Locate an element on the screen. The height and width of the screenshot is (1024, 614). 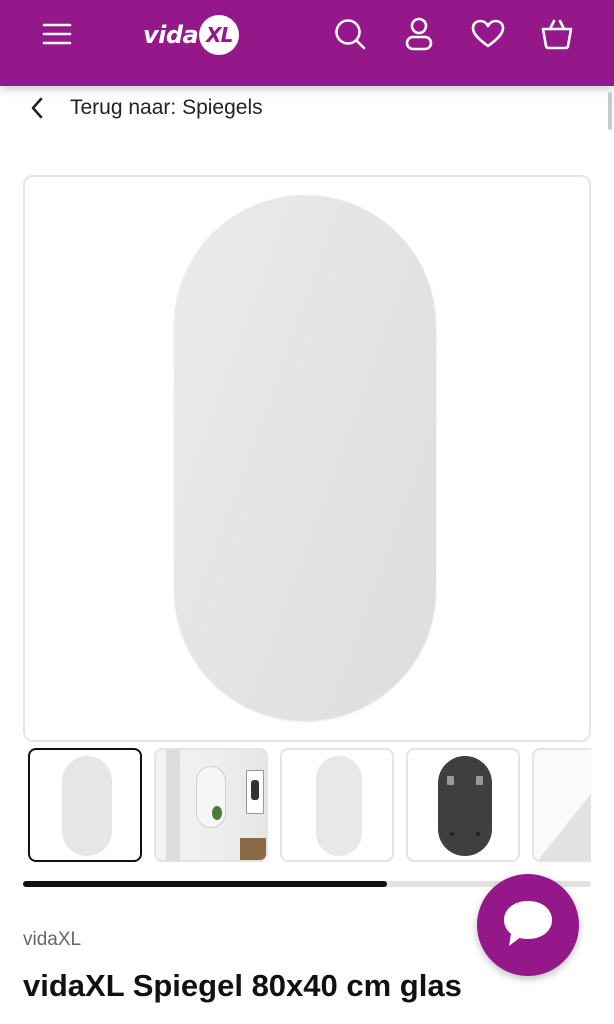
search-icon is located at coordinates (350, 34).